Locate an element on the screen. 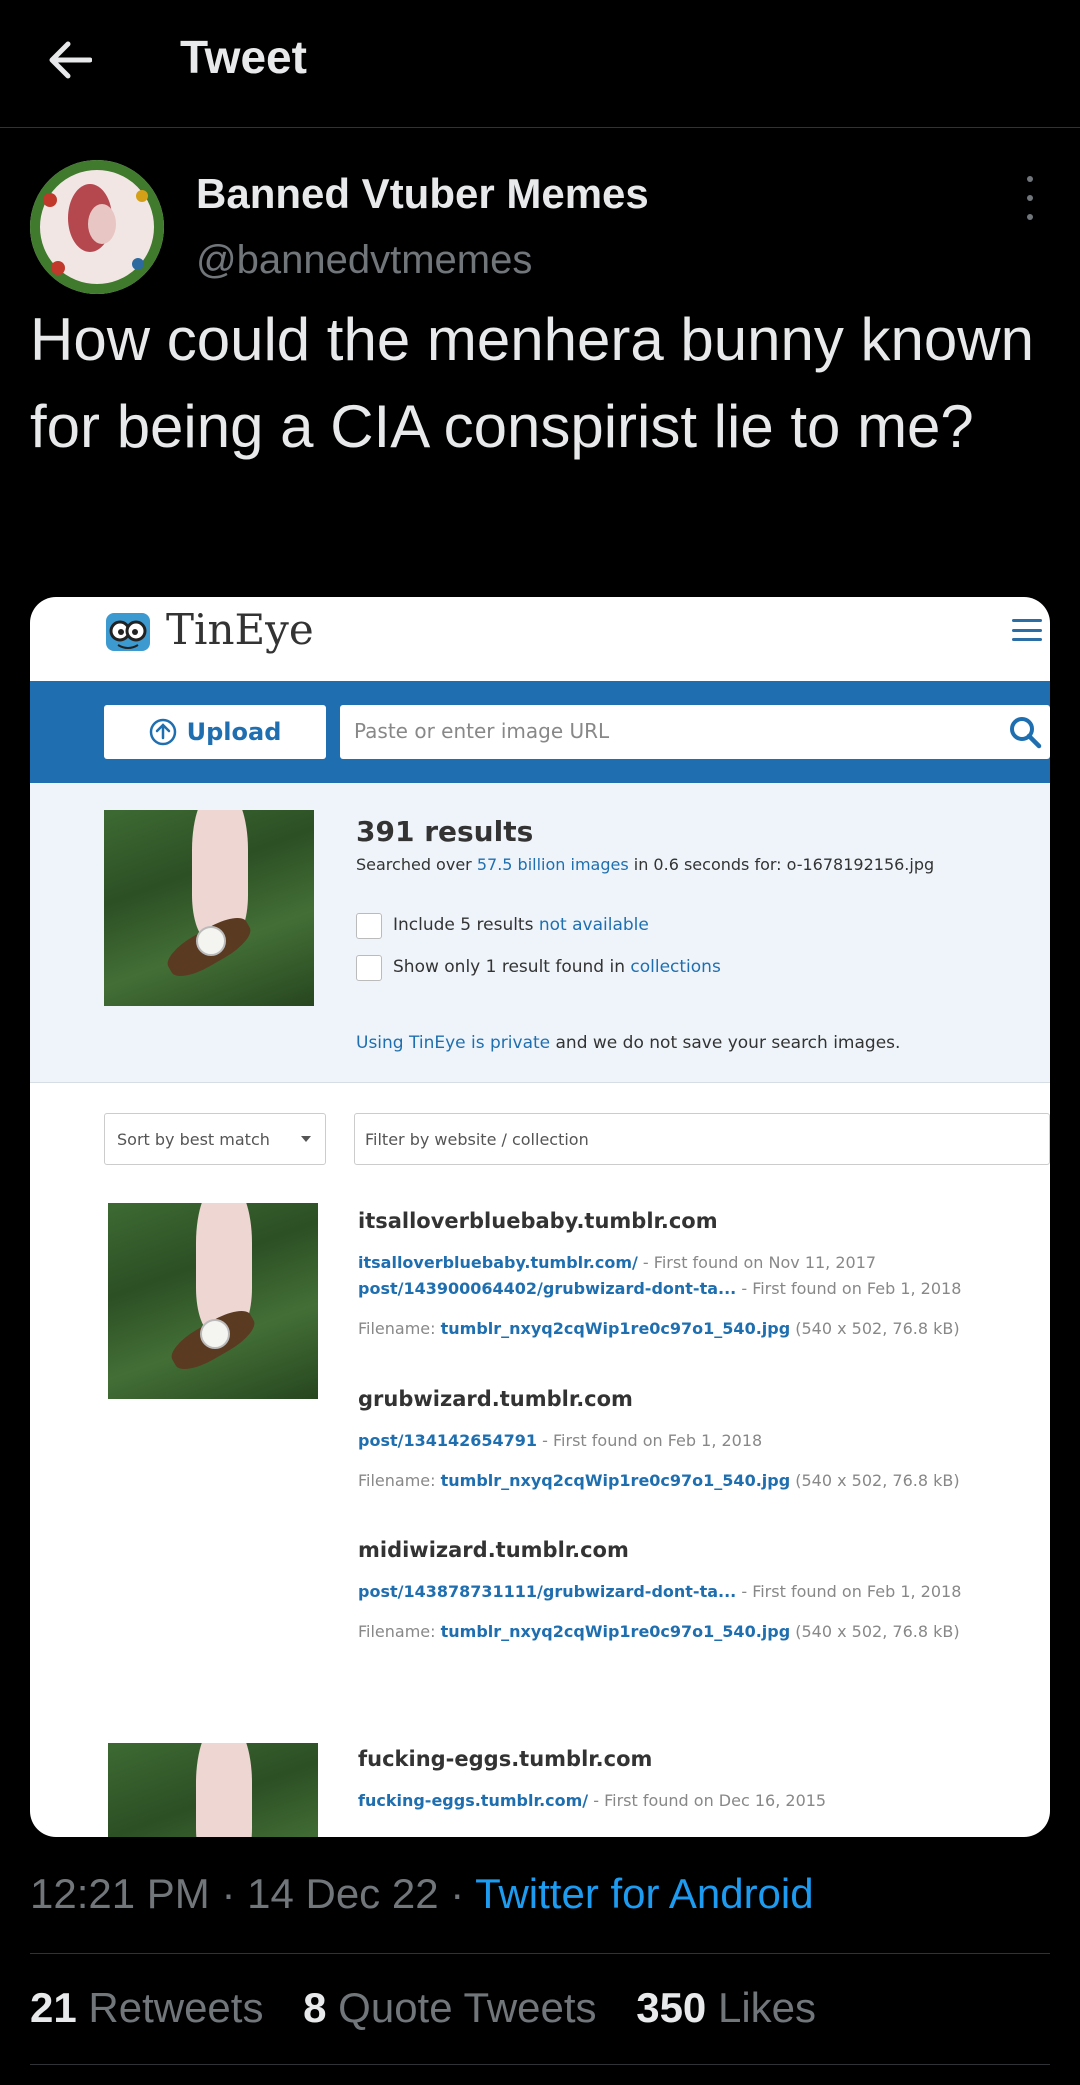 The height and width of the screenshot is (2085, 1080). result-site: midiwizard.tumblr.com is located at coordinates (493, 1550).